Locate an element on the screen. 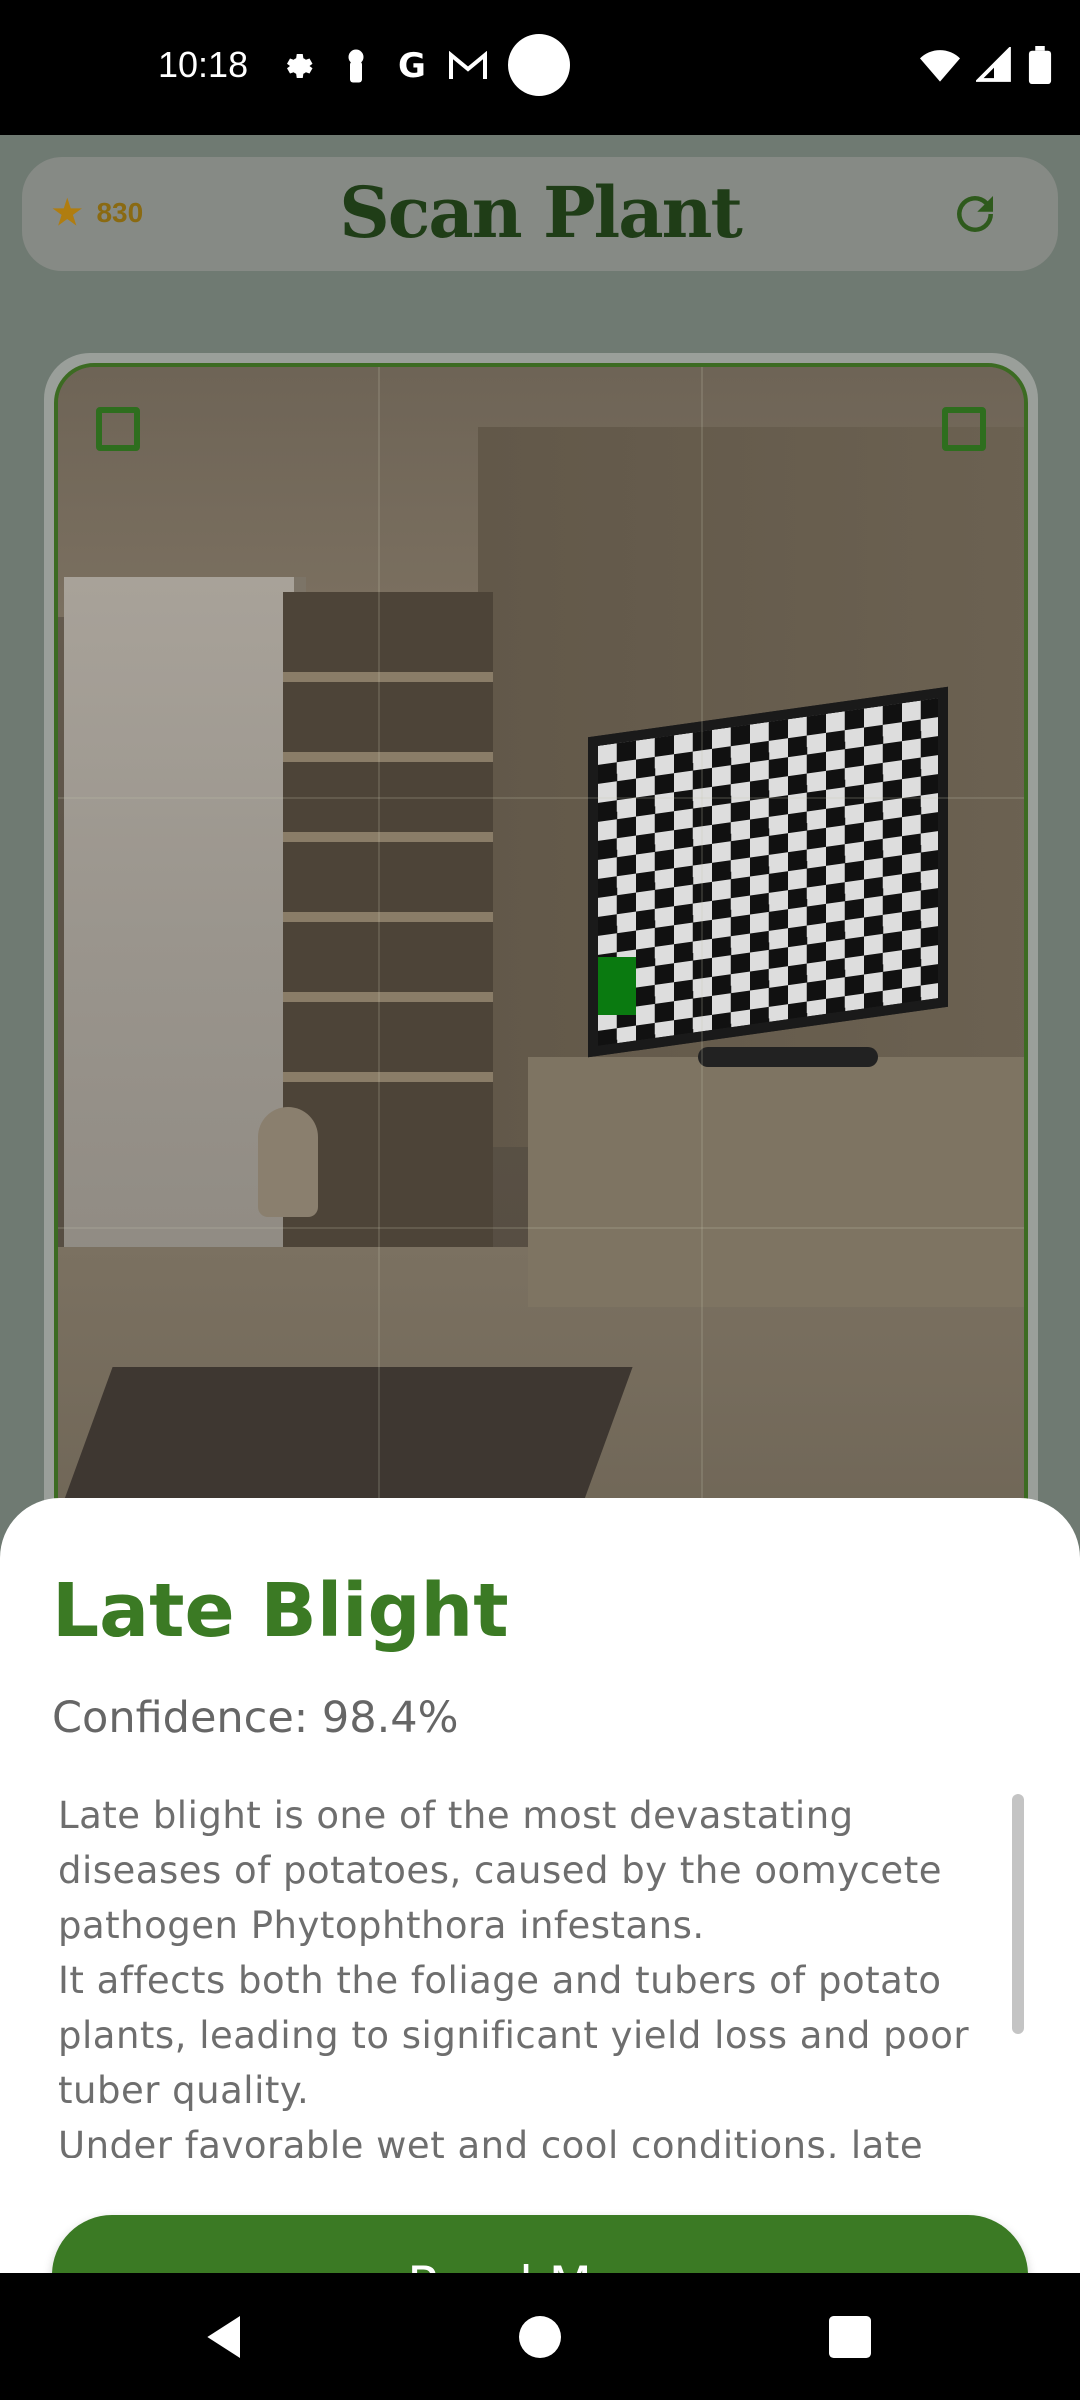 This screenshot has height=2400, width=1080. home-icon is located at coordinates (540, 2337).